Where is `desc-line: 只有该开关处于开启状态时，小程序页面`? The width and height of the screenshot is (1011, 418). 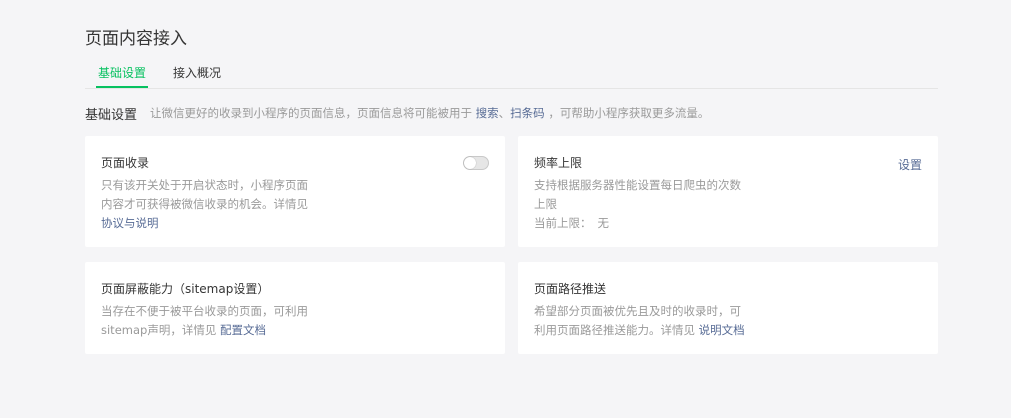 desc-line: 只有该开关处于开启状态时，小程序页面 is located at coordinates (204, 185).